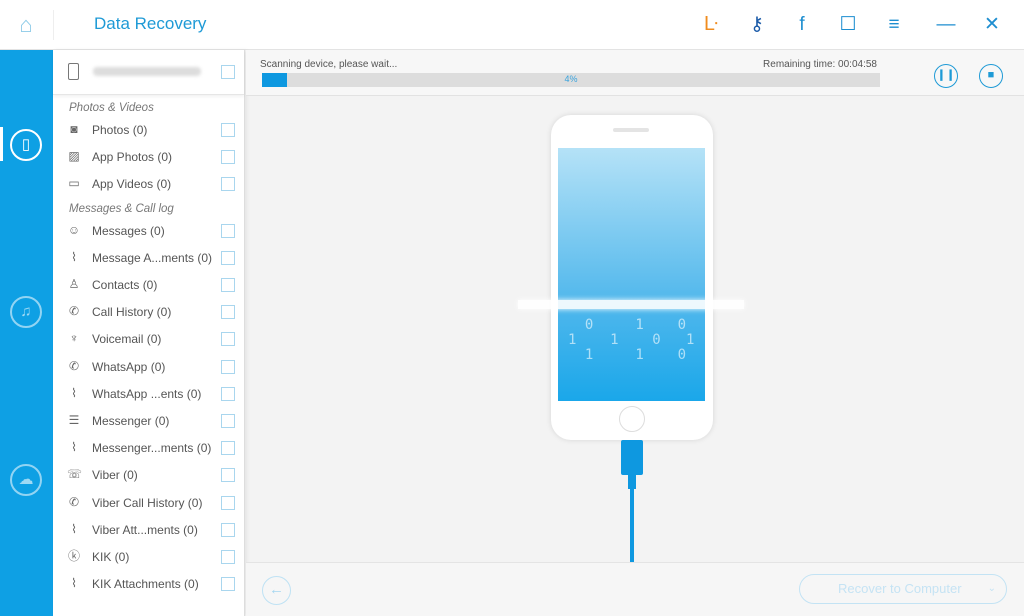  I want to click on category-label: Messages (0), so click(128, 230).